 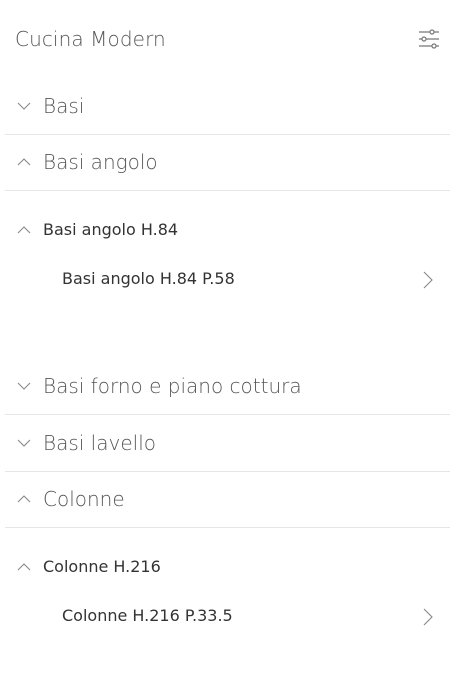 What do you see at coordinates (102, 566) in the screenshot?
I see `group-label: Colonne H.216` at bounding box center [102, 566].